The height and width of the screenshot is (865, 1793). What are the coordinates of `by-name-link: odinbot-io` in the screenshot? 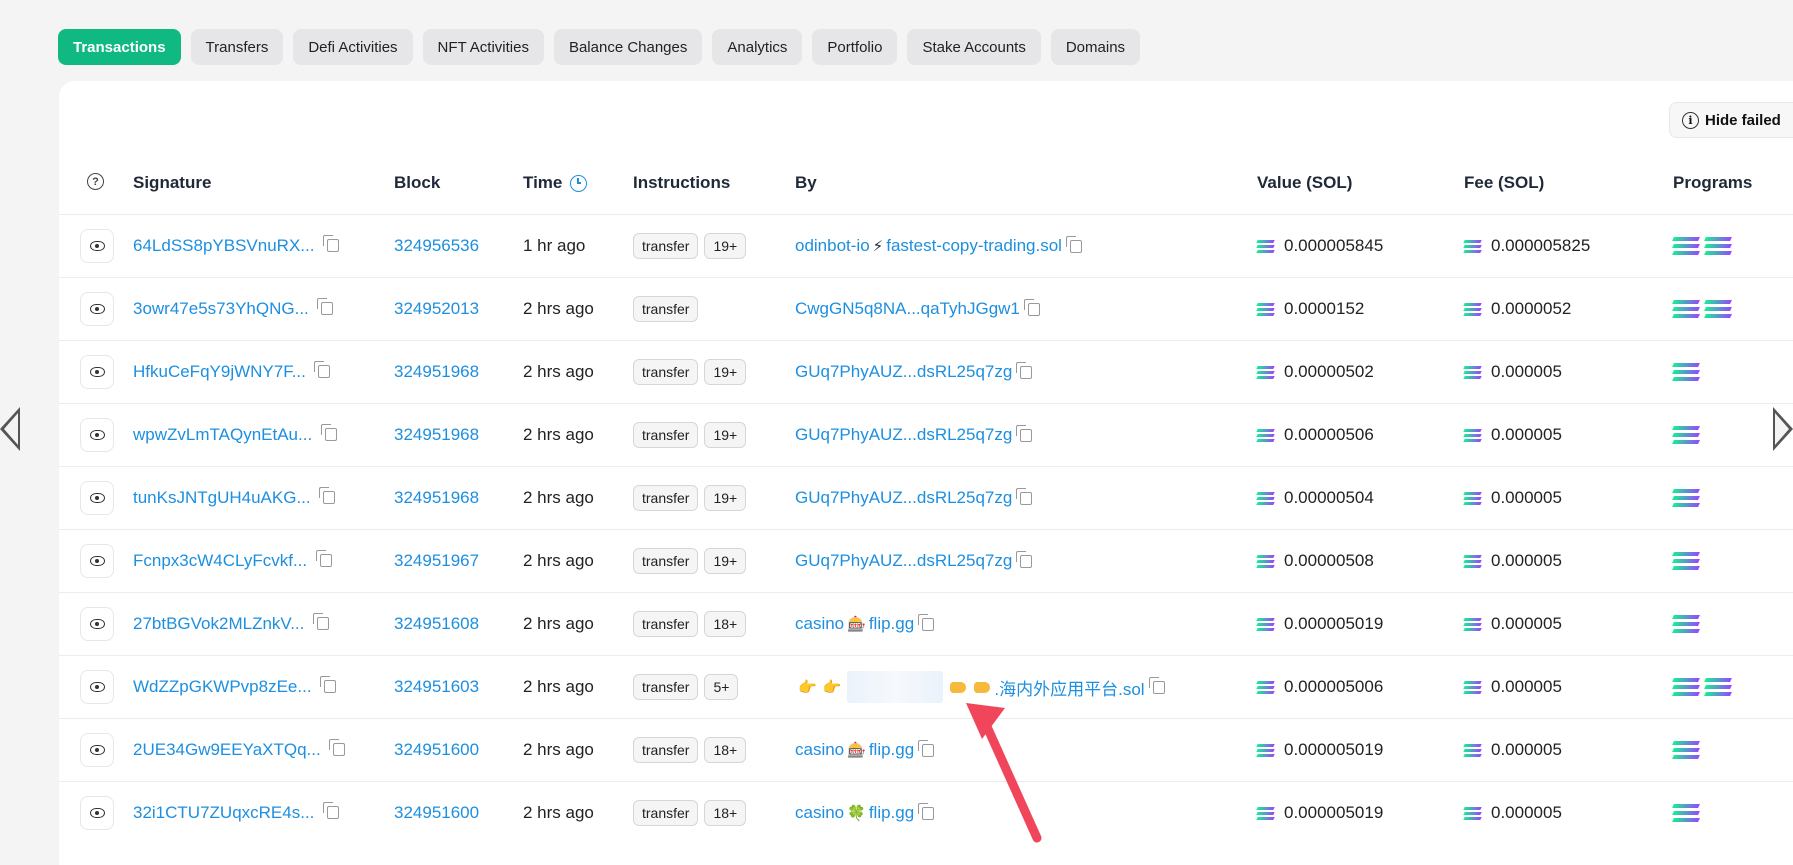 It's located at (832, 246).